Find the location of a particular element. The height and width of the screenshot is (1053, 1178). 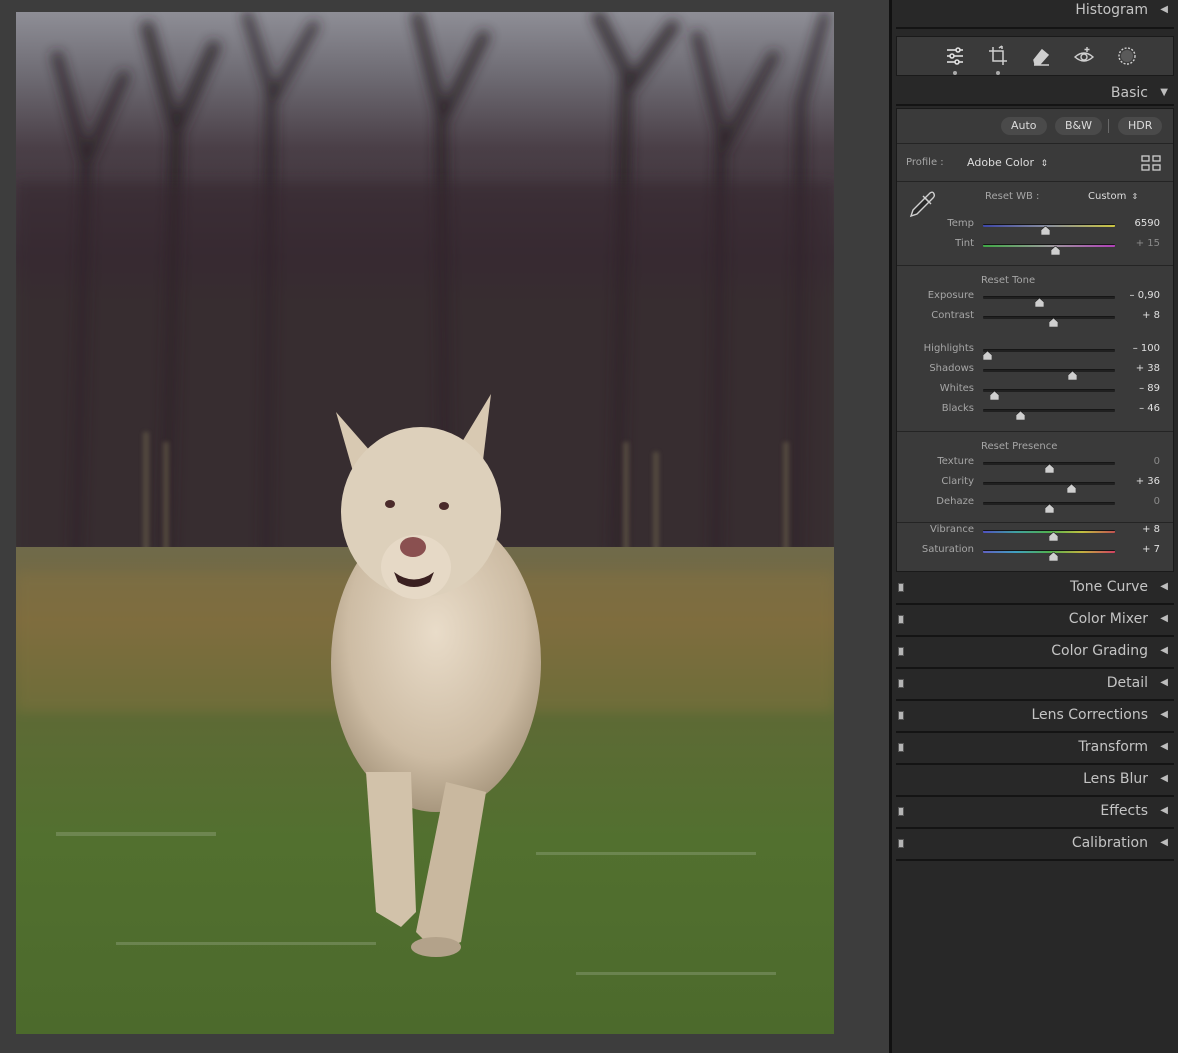

wb-preset-select: Custom ⇕ is located at coordinates (1113, 196).